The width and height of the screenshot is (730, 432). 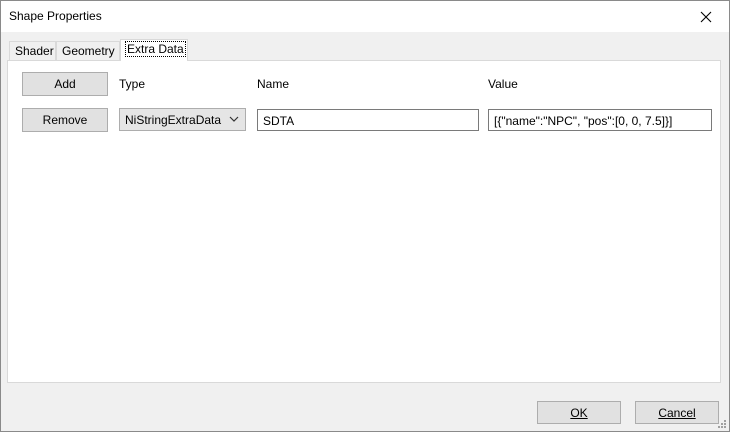 I want to click on ok-button-label: OK, so click(x=579, y=412).